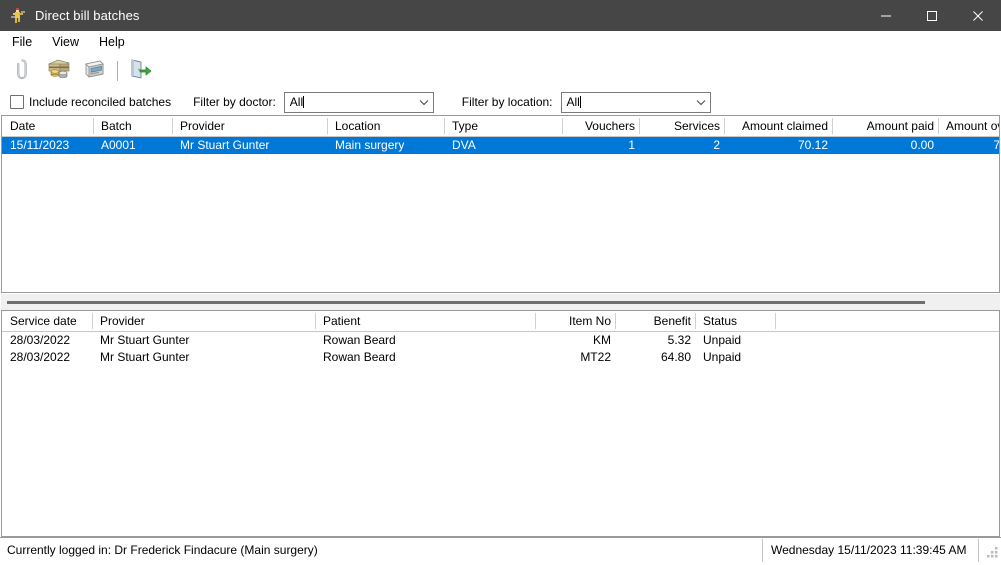 The height and width of the screenshot is (565, 1001). What do you see at coordinates (225, 145) in the screenshot?
I see `batches-cell: Mr Stuart Gunter` at bounding box center [225, 145].